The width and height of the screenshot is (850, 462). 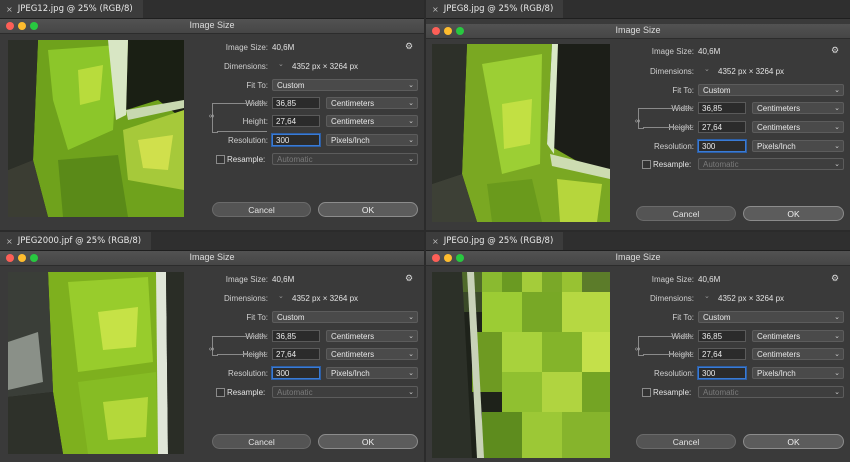 I want to click on height-unit-value: Centimeters, so click(x=353, y=354).